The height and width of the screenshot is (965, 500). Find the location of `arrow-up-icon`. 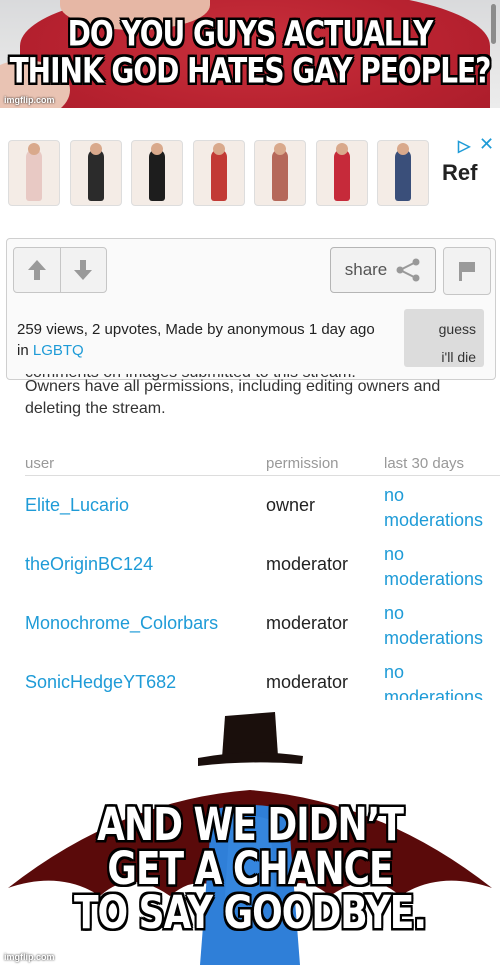

arrow-up-icon is located at coordinates (37, 270).